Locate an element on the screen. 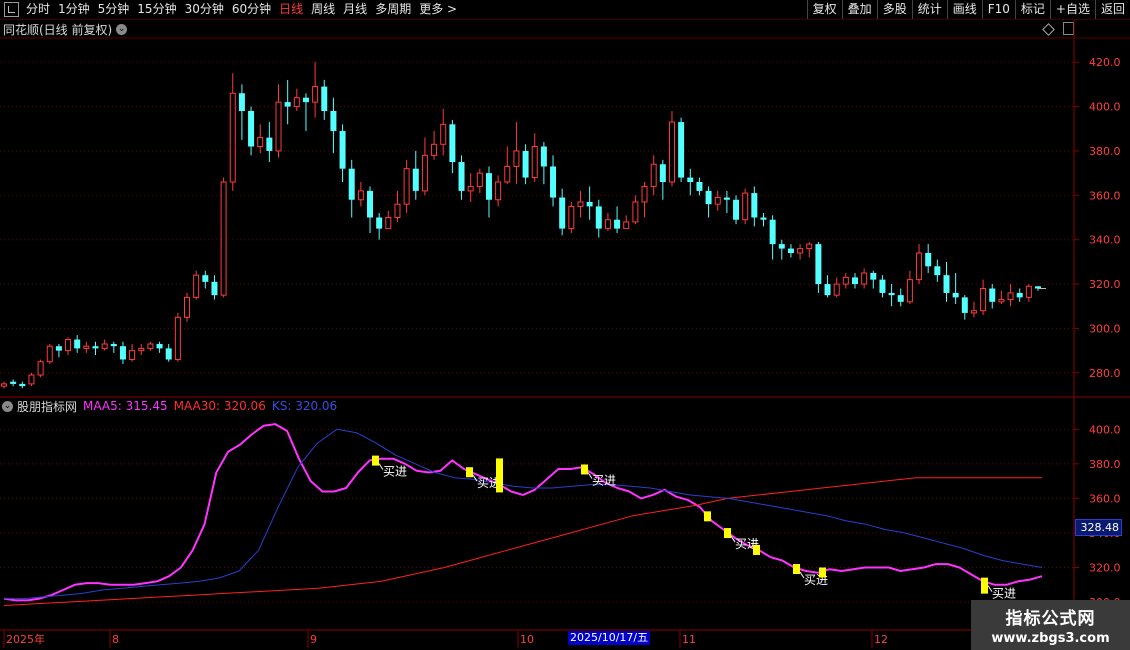 The width and height of the screenshot is (1130, 650). time-tick-label: 11 is located at coordinates (689, 639).